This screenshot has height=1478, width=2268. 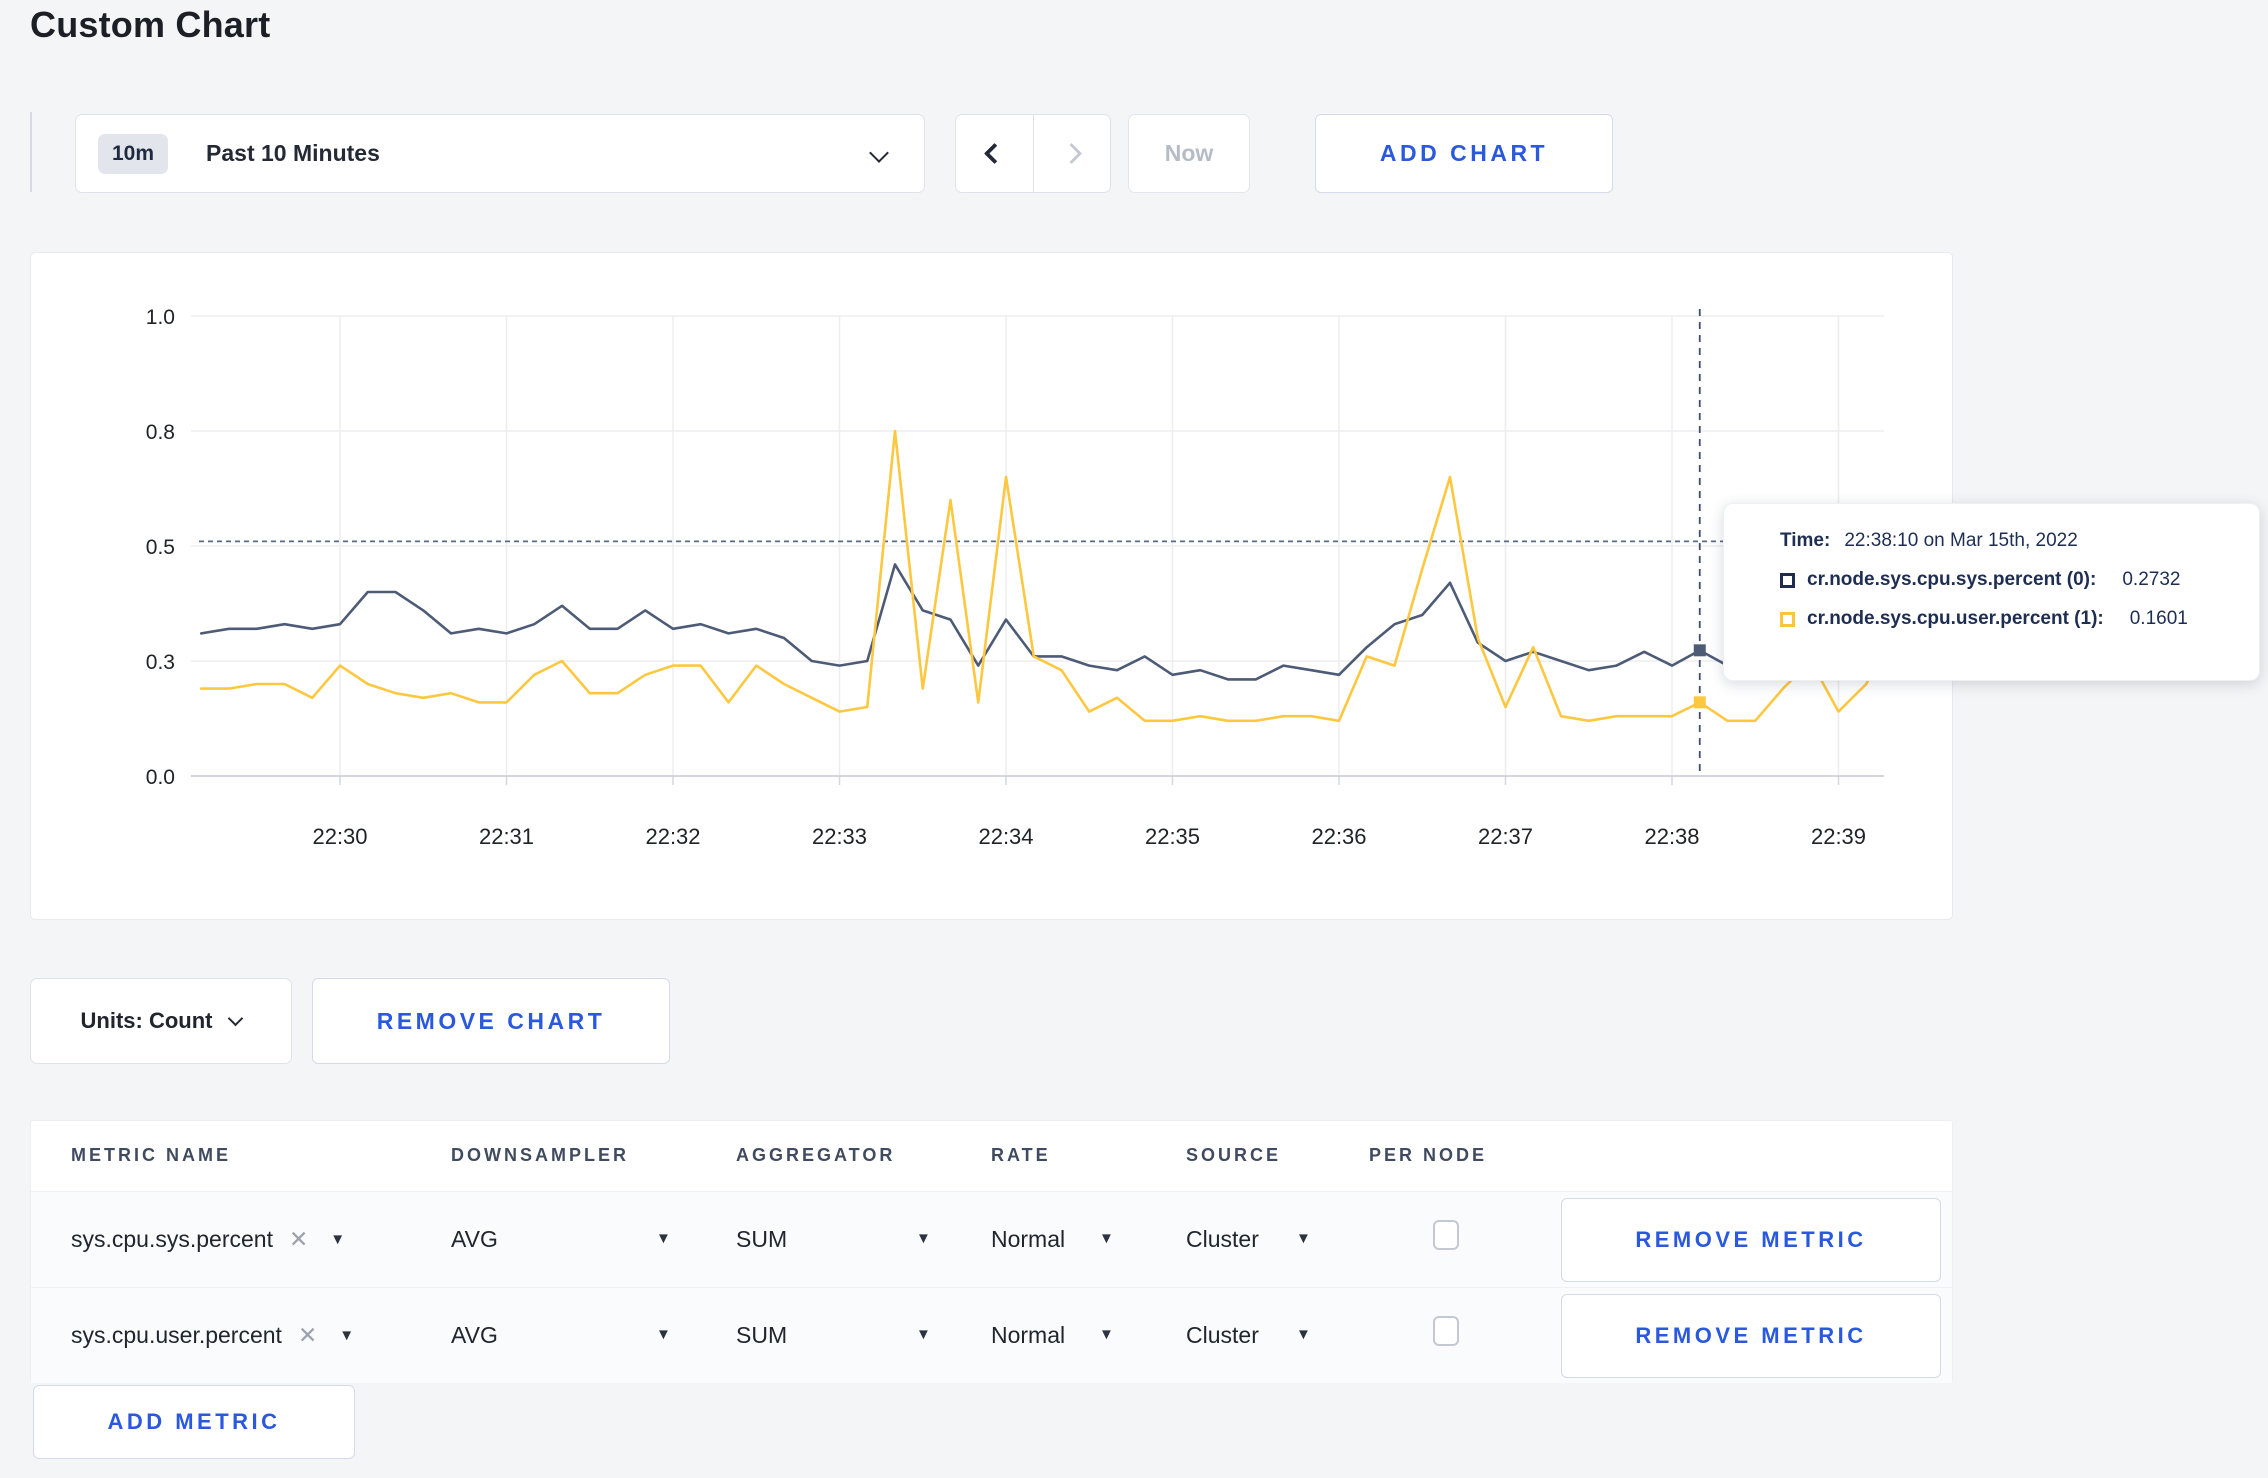 What do you see at coordinates (500, 153) in the screenshot?
I see `time-range-dropdown: 10m Past 10 Minutes` at bounding box center [500, 153].